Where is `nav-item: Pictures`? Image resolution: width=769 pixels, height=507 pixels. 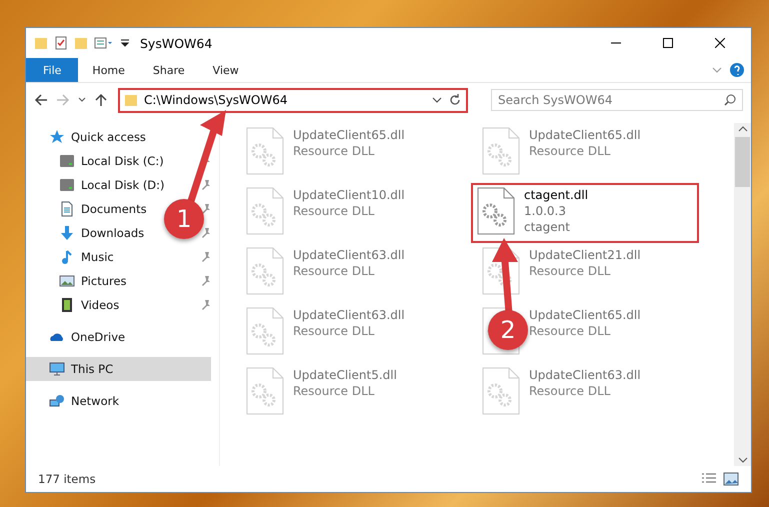
nav-item: Pictures is located at coordinates (78, 281).